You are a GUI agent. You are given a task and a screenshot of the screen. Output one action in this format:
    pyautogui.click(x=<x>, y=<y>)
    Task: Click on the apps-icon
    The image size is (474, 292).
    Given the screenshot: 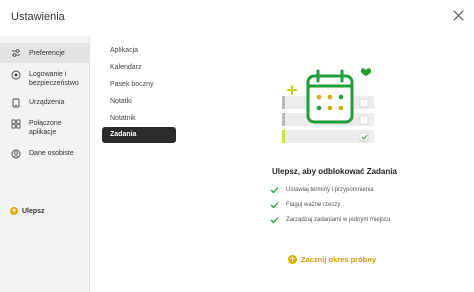 What is the action you would take?
    pyautogui.click(x=16, y=124)
    